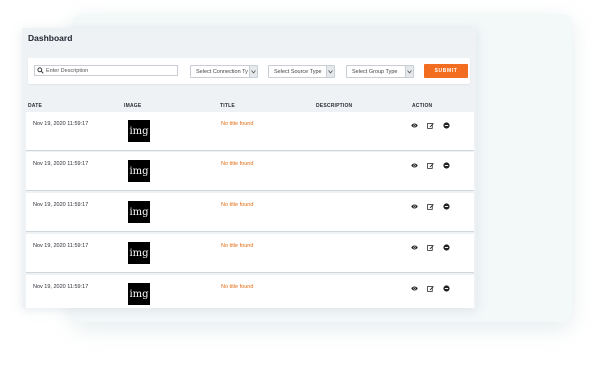  What do you see at coordinates (422, 106) in the screenshot?
I see `column-header-action: ACTION` at bounding box center [422, 106].